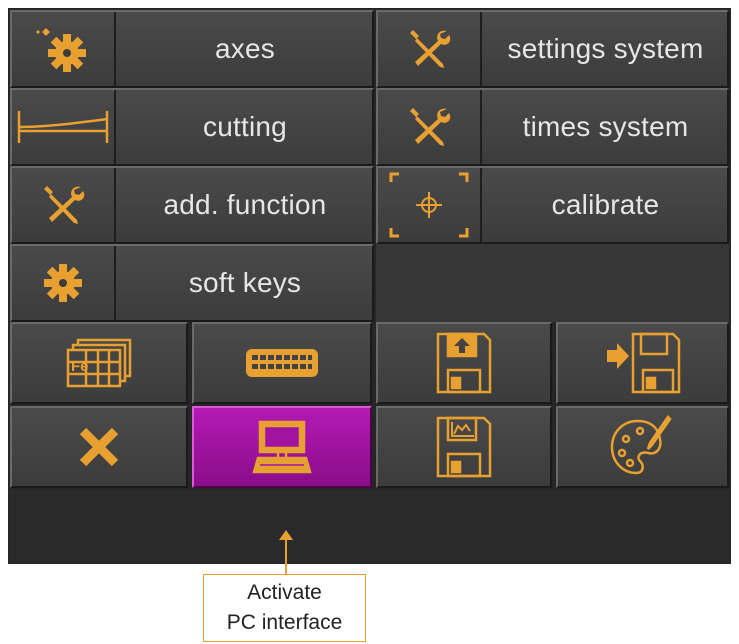 The height and width of the screenshot is (644, 739). What do you see at coordinates (80, 366) in the screenshot?
I see `svg-text: Fe` at bounding box center [80, 366].